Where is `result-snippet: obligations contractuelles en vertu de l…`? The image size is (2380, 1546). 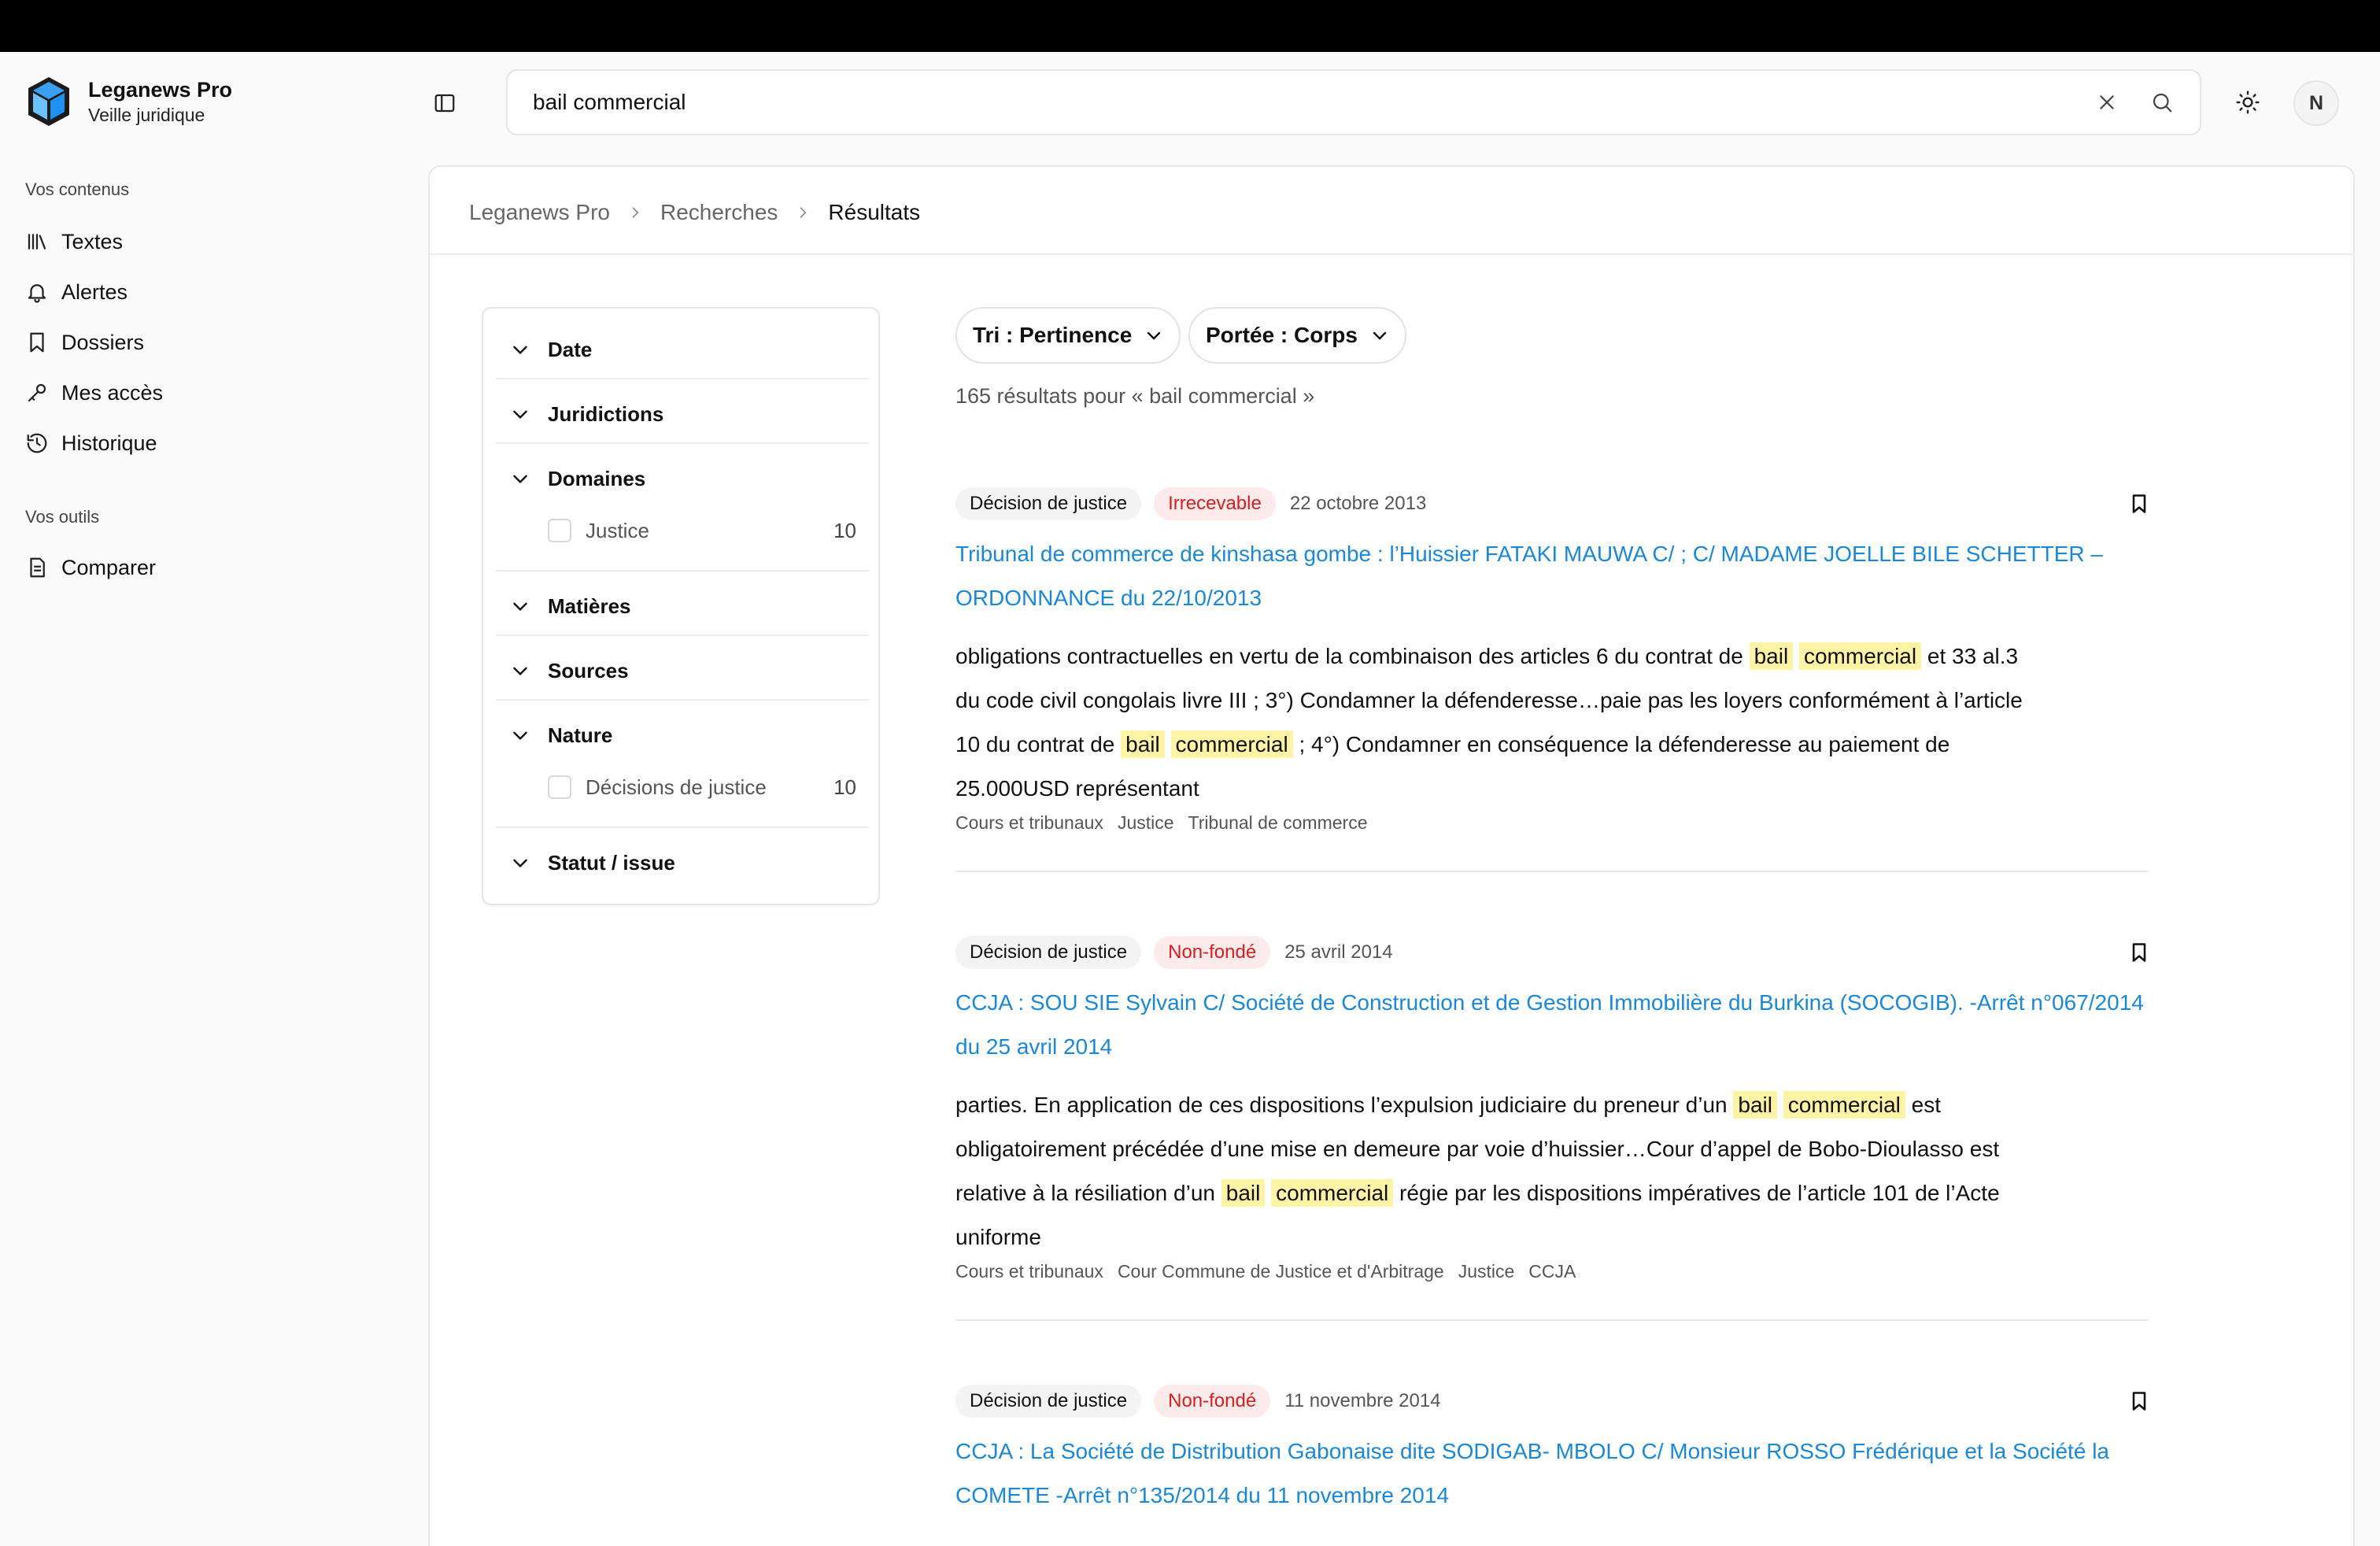
result-snippet: obligations contractuelles en vertu de l… is located at coordinates (1490, 723).